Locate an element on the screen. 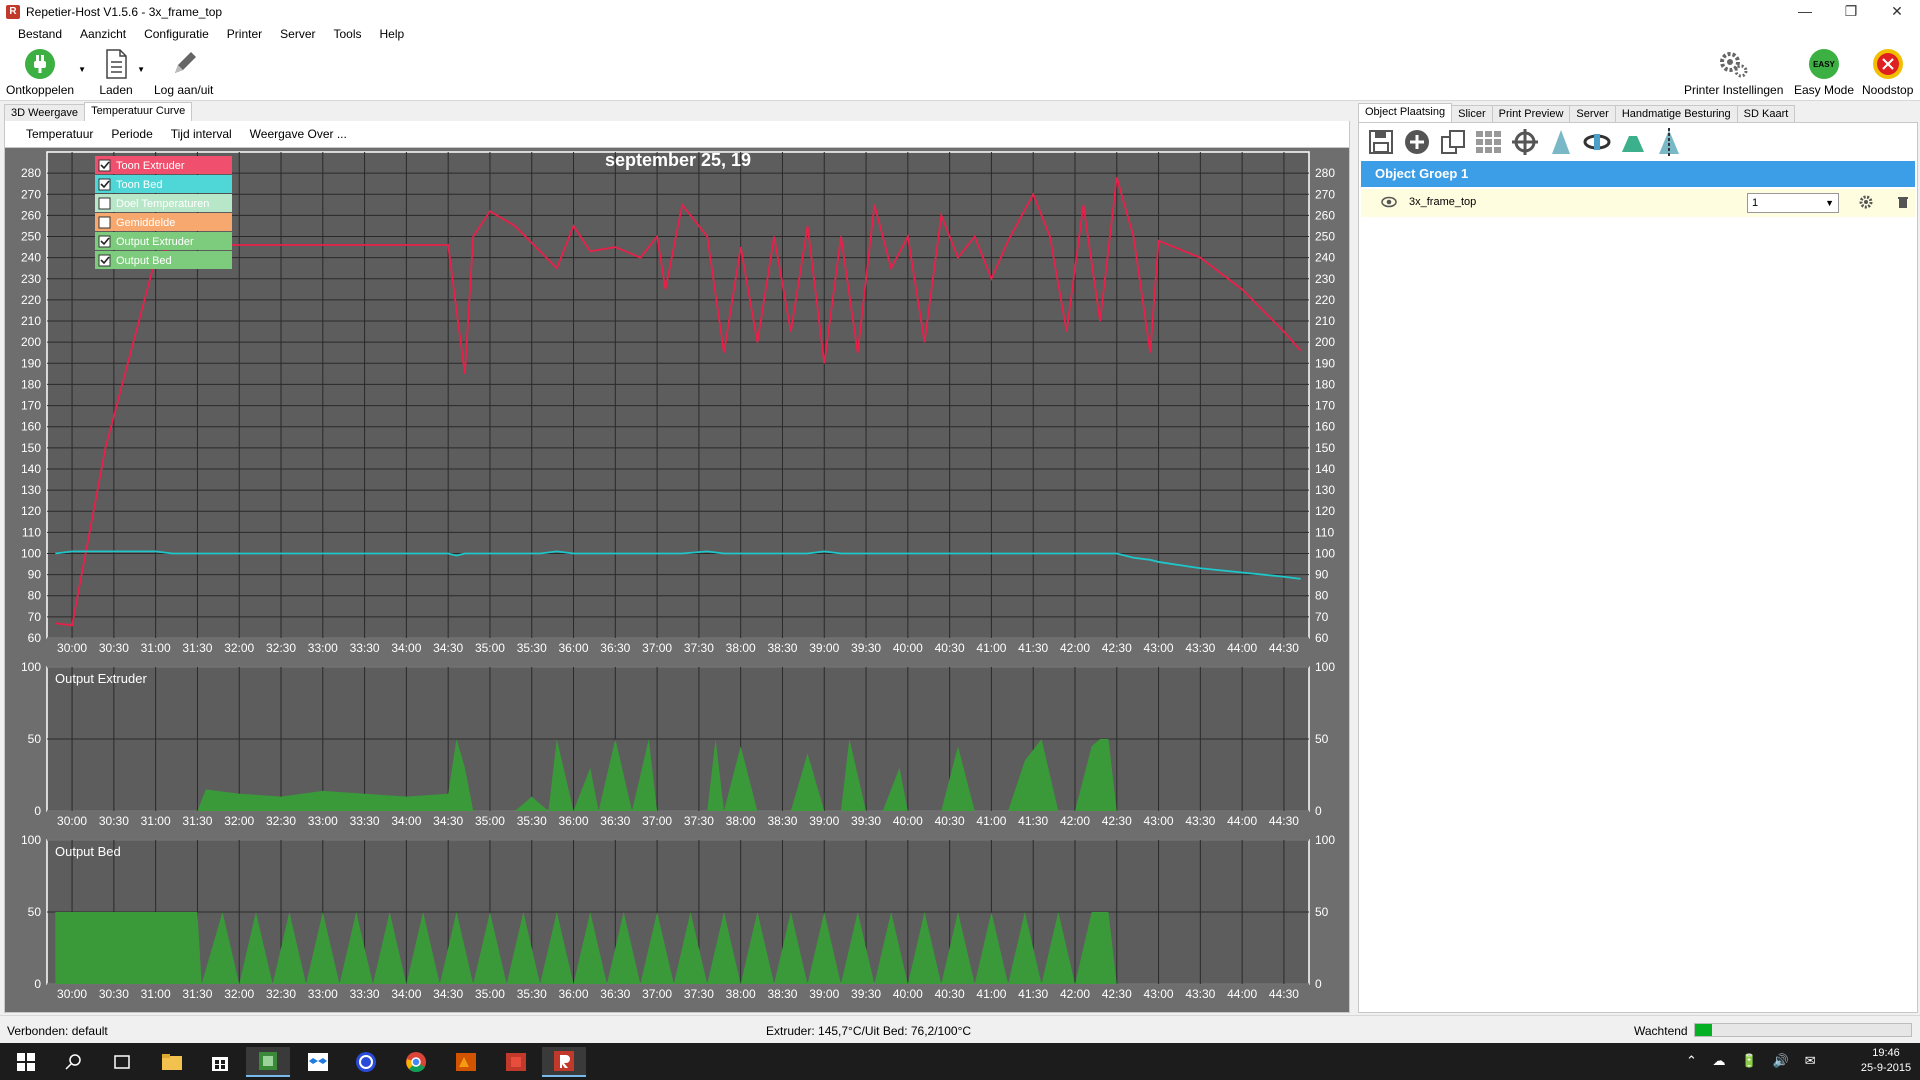  tab-temperature-curve: Temperatuur Curve is located at coordinates (138, 111).